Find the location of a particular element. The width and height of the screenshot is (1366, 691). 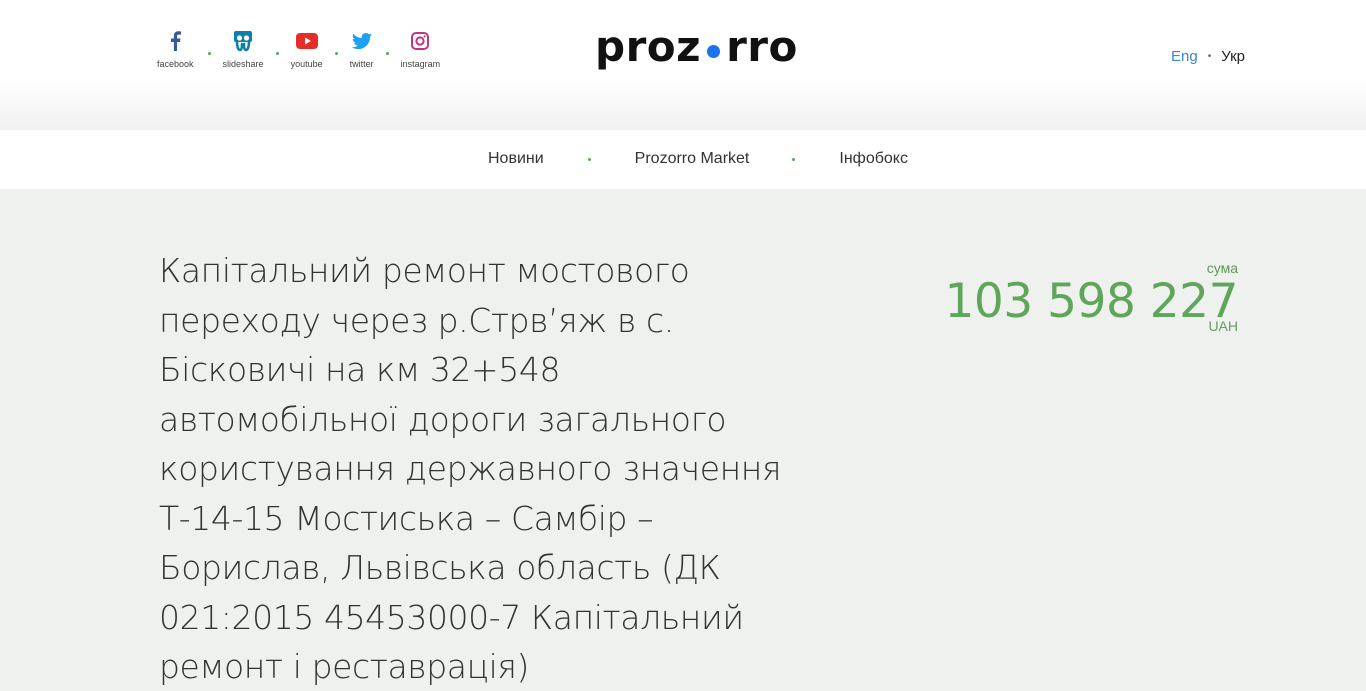

slideshare-link: slideshare is located at coordinates (243, 49).